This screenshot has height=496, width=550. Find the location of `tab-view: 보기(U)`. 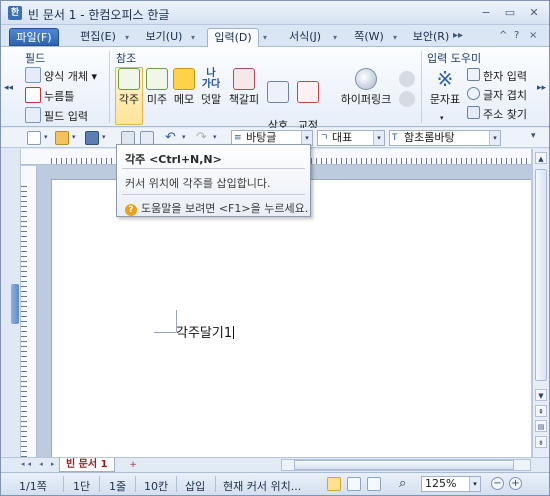

tab-view: 보기(U) is located at coordinates (164, 37).